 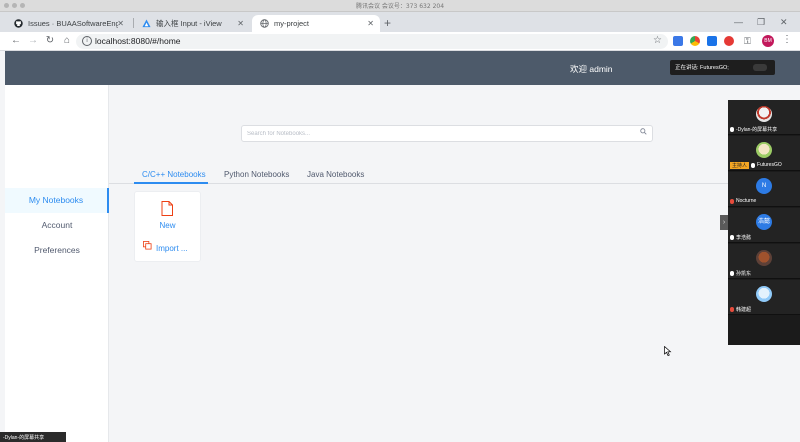 I want to click on minimize-icon: —, so click(x=738, y=22).